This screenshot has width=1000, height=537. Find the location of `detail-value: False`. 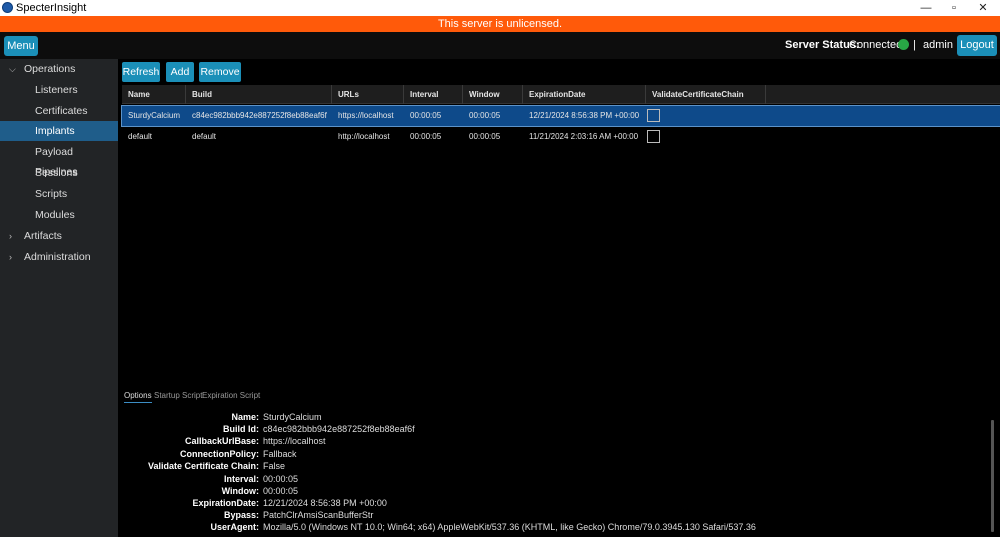

detail-value: False is located at coordinates (274, 466).